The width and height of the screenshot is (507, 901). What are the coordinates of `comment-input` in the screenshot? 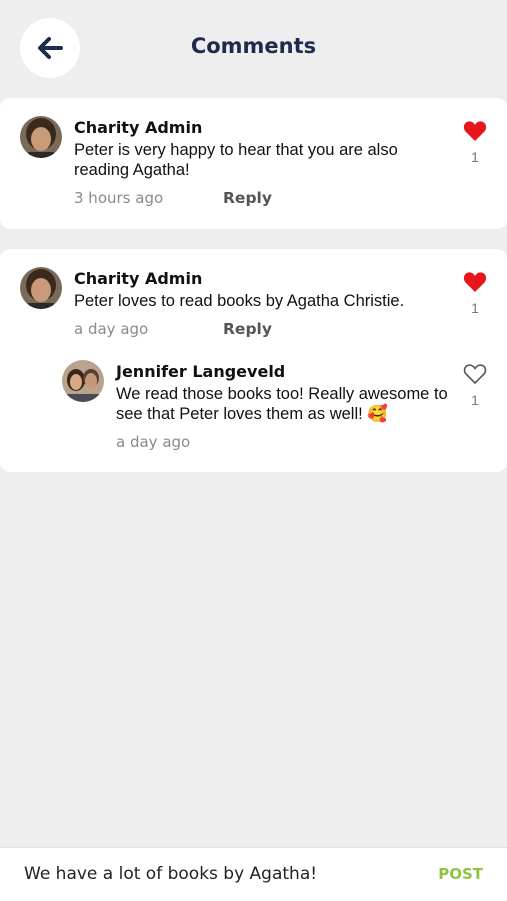 It's located at (219, 874).